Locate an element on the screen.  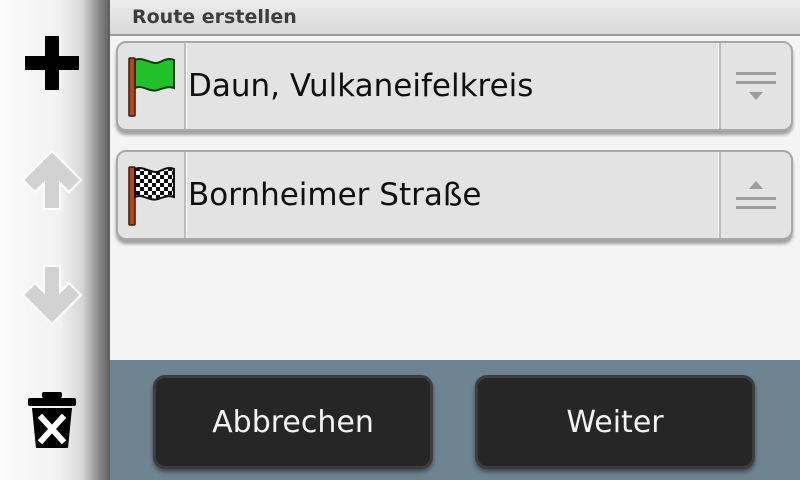
move-up-button is located at coordinates (55, 180).